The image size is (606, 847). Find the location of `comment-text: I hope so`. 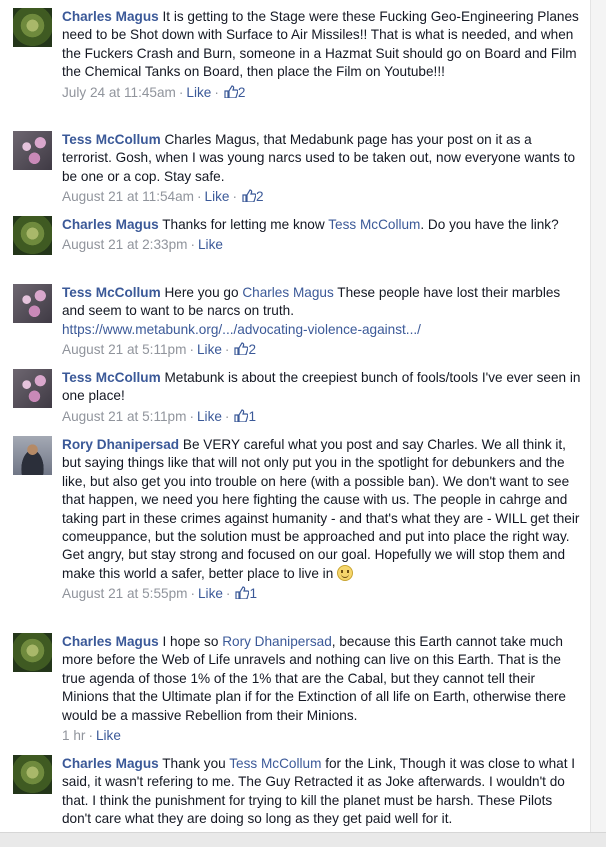

comment-text: I hope so is located at coordinates (190, 641).